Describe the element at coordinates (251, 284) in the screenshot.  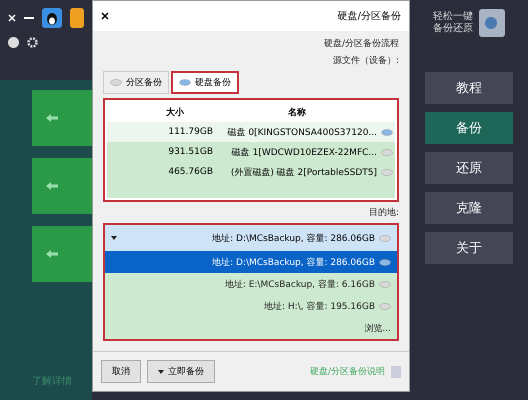
I see `dropdown-option: 地址: E:\MCsBackup, 容量: 6.16GB` at that location.